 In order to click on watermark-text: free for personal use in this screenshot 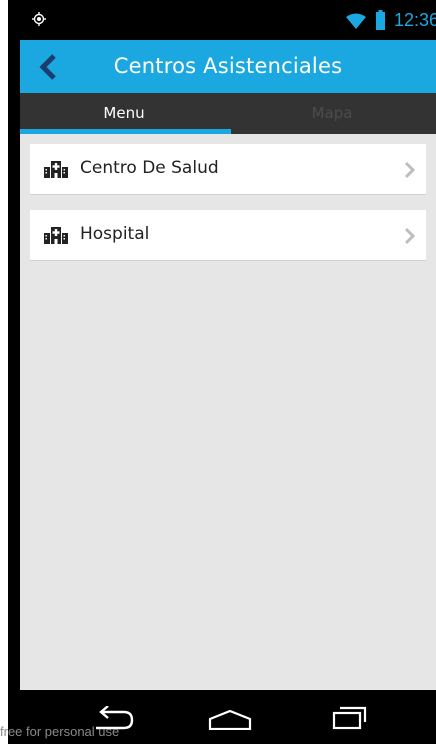, I will do `click(60, 731)`.